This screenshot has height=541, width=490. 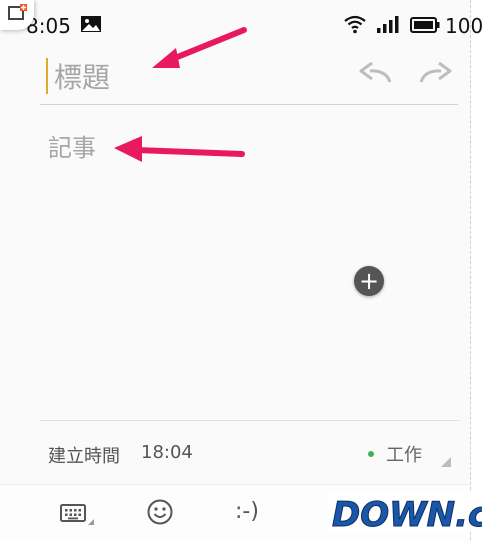 What do you see at coordinates (174, 77) in the screenshot?
I see `title-input` at bounding box center [174, 77].